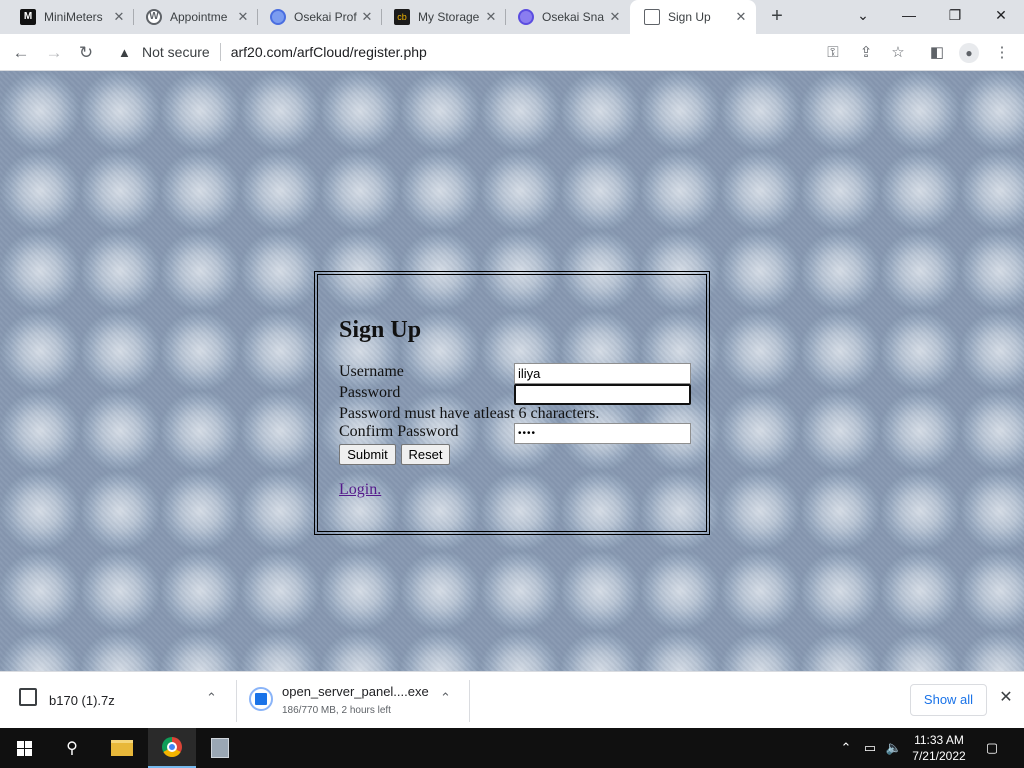 The width and height of the screenshot is (1024, 768). What do you see at coordinates (602, 373) in the screenshot?
I see `username-input` at bounding box center [602, 373].